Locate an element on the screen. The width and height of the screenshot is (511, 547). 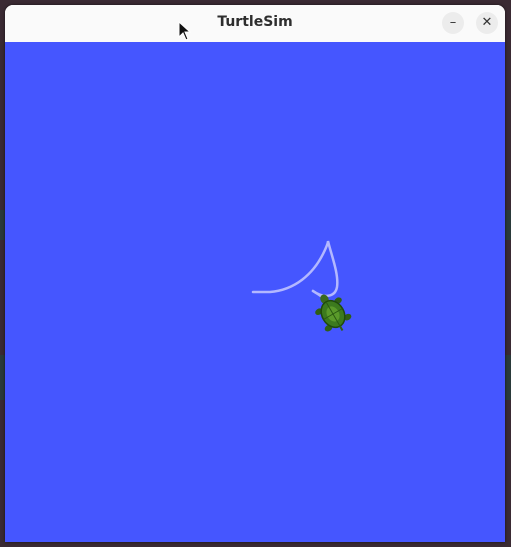
minimize-button: – is located at coordinates (453, 23).